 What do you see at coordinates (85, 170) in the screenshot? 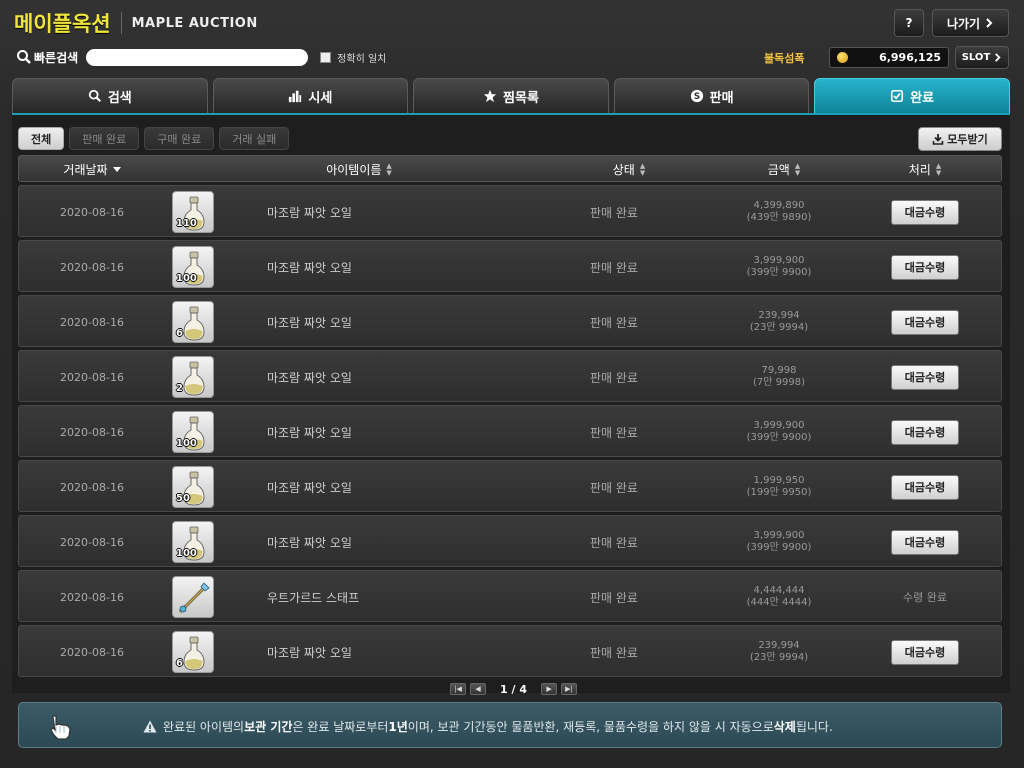
I see `column-date-label: 거래날짜` at bounding box center [85, 170].